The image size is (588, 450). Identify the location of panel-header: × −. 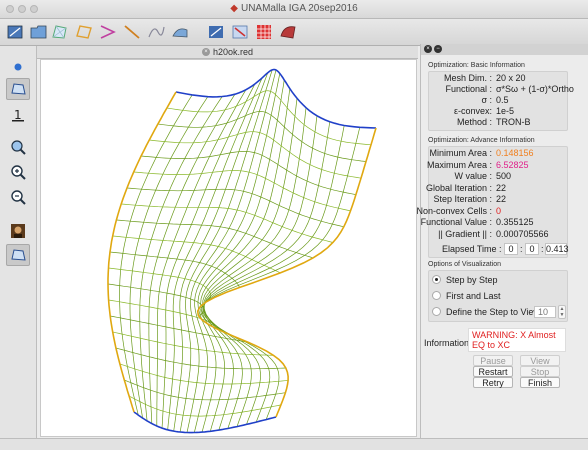
(504, 49).